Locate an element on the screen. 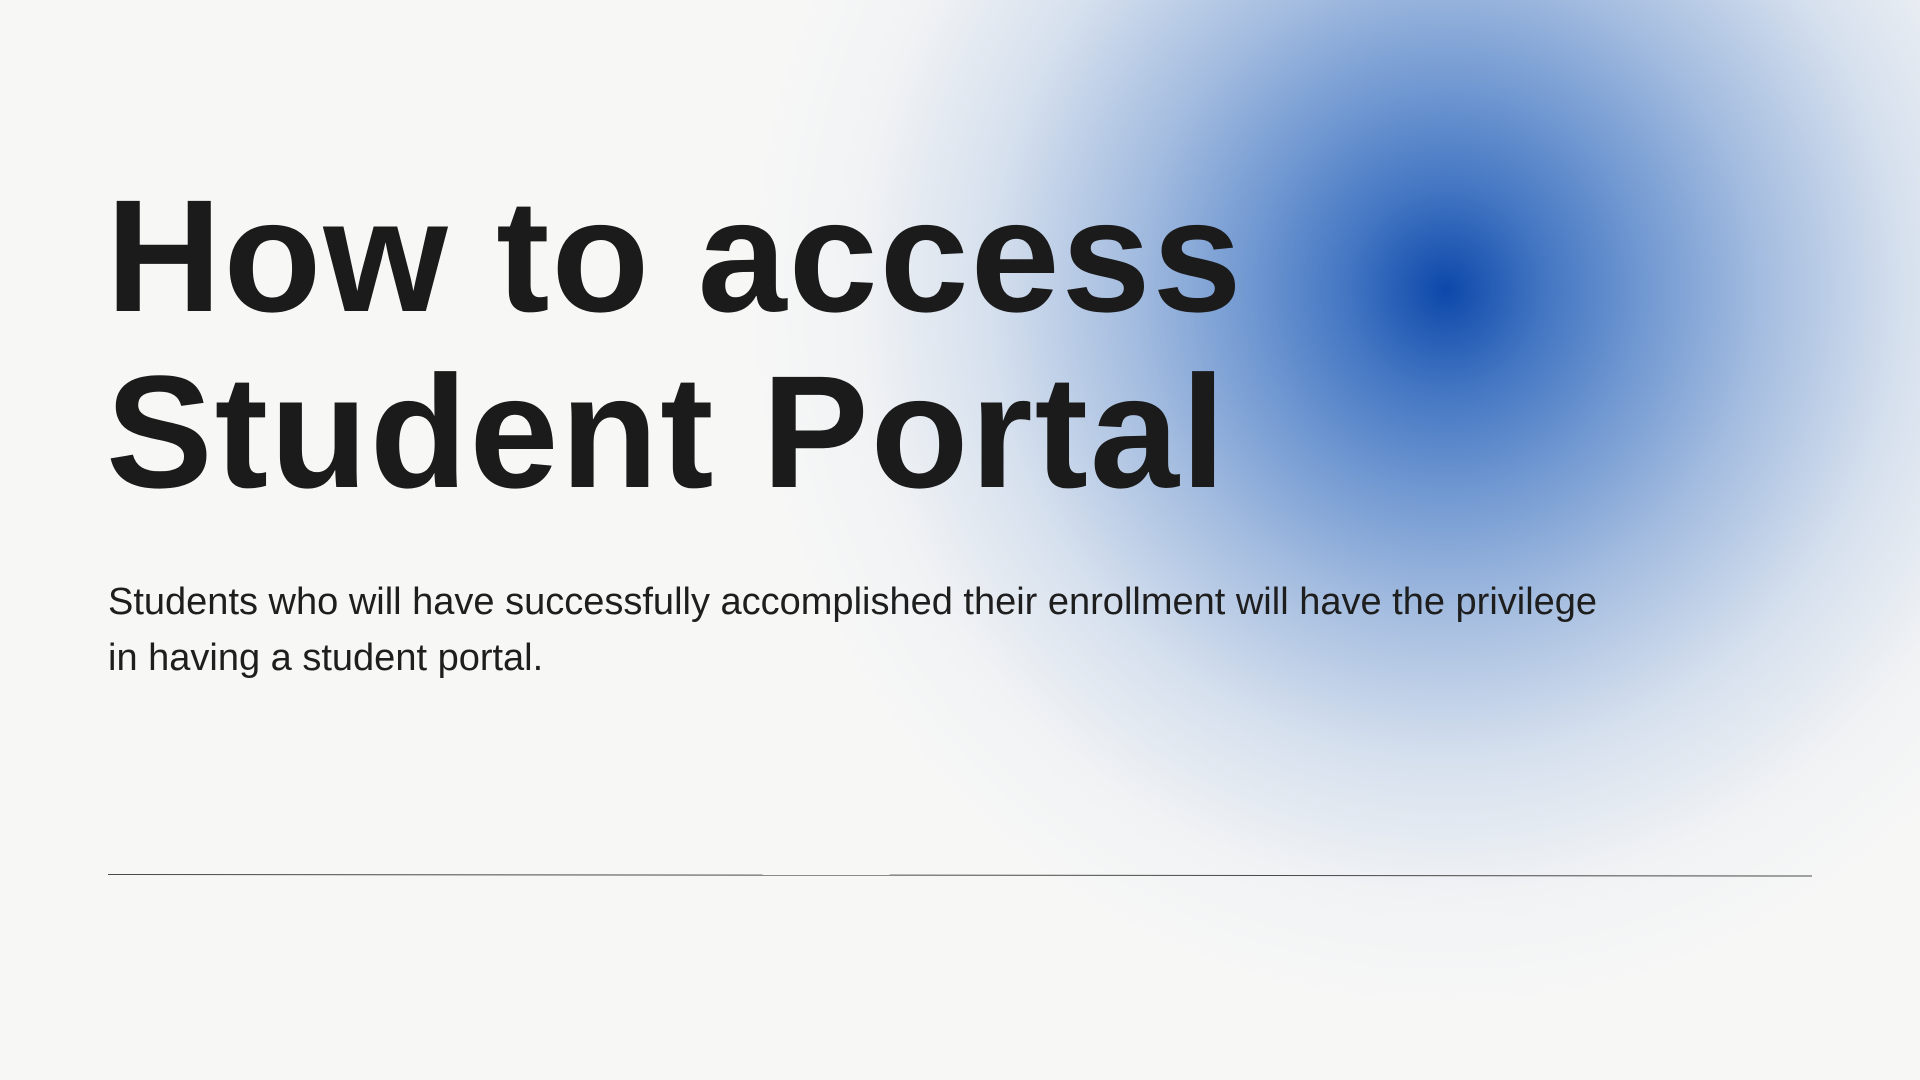 Image resolution: width=1920 pixels, height=1080 pixels. slide-body-line-2: in having a student portal. is located at coordinates (326, 658).